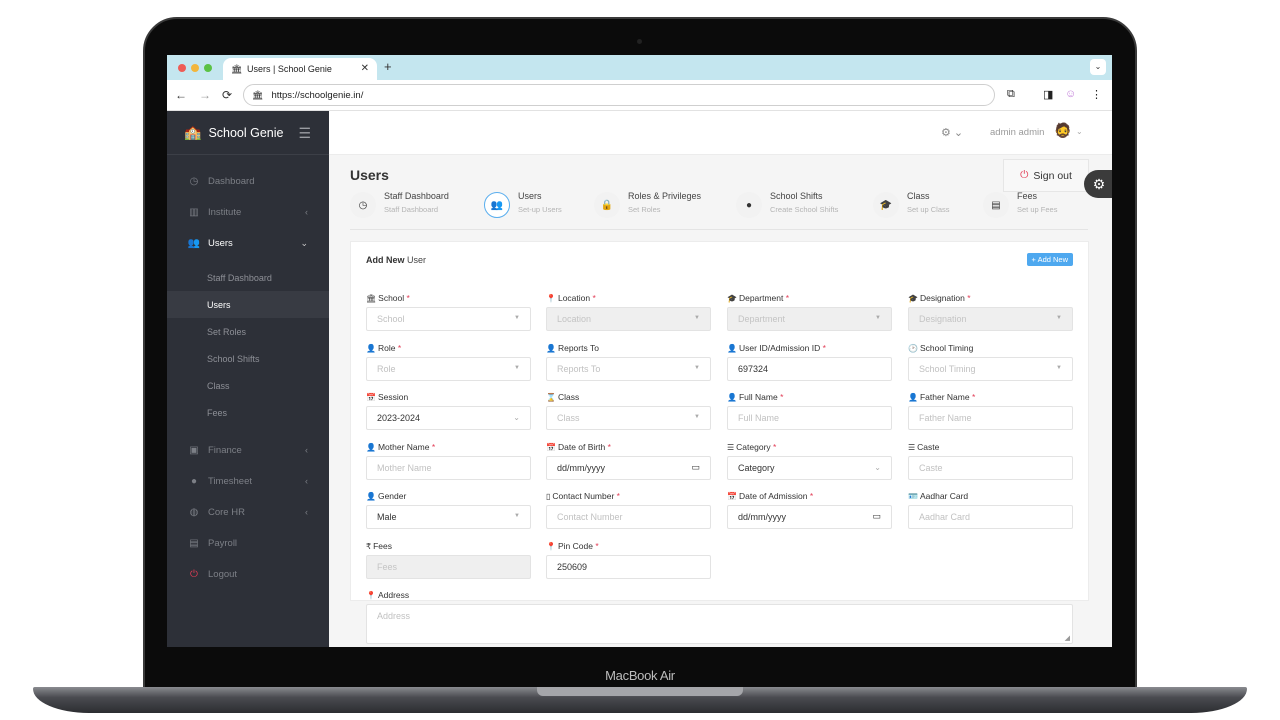 This screenshot has height=720, width=1280. I want to click on graduation-cap-icon: 🎓, so click(913, 298).